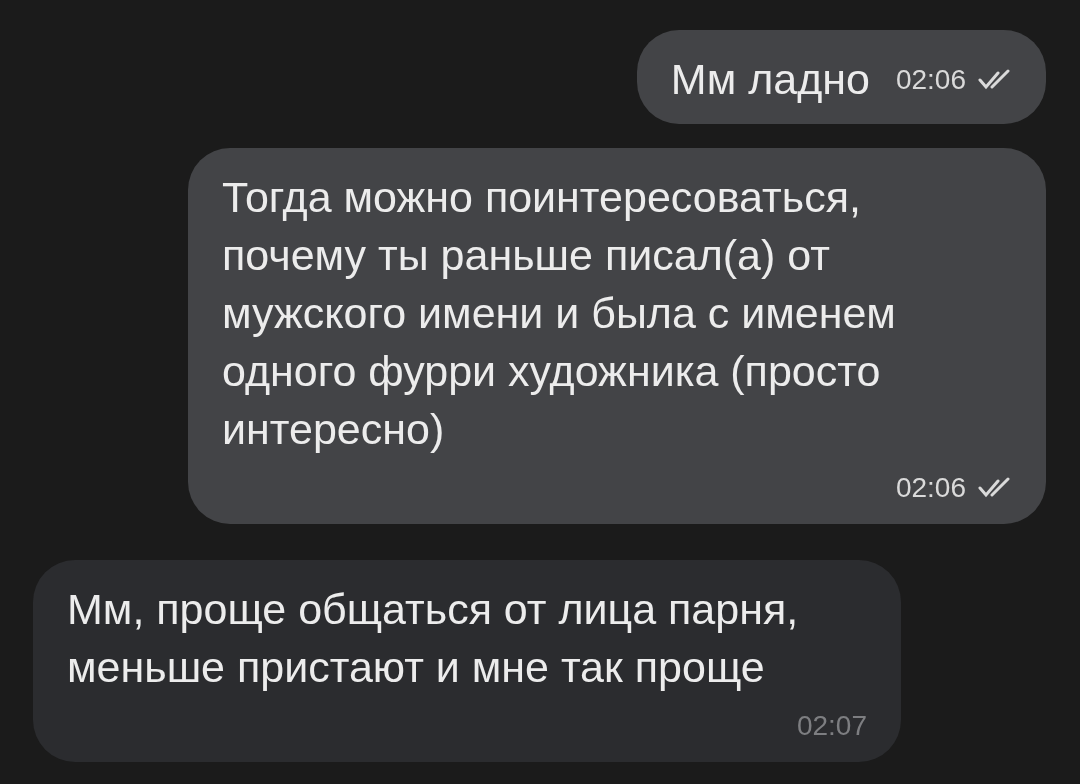  I want to click on message-time: 02:07, so click(831, 726).